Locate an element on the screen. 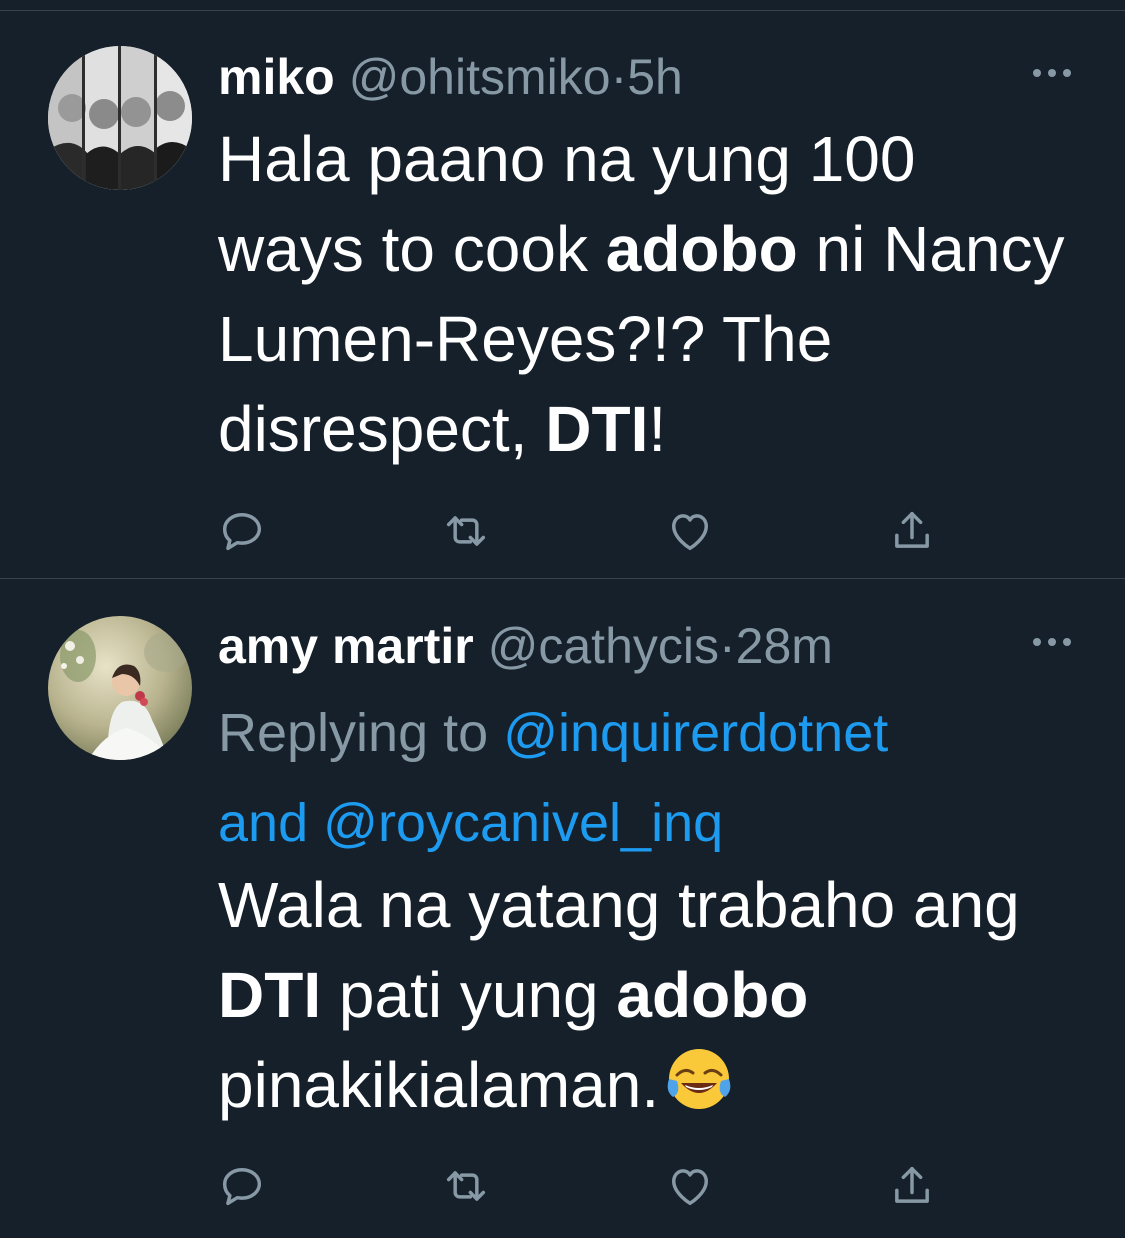  text-part: ! is located at coordinates (657, 429).